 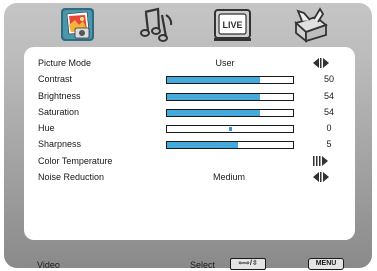 What do you see at coordinates (55, 79) in the screenshot?
I see `contrast-label: Contrast` at bounding box center [55, 79].